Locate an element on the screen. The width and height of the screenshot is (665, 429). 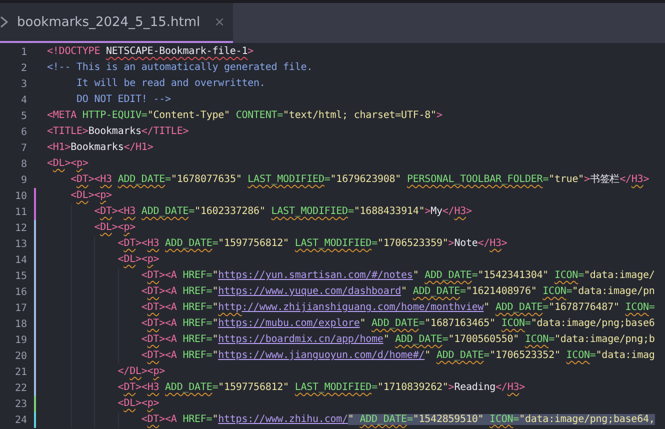
code-line: <H1>Bookmarks</H1> is located at coordinates (100, 148).